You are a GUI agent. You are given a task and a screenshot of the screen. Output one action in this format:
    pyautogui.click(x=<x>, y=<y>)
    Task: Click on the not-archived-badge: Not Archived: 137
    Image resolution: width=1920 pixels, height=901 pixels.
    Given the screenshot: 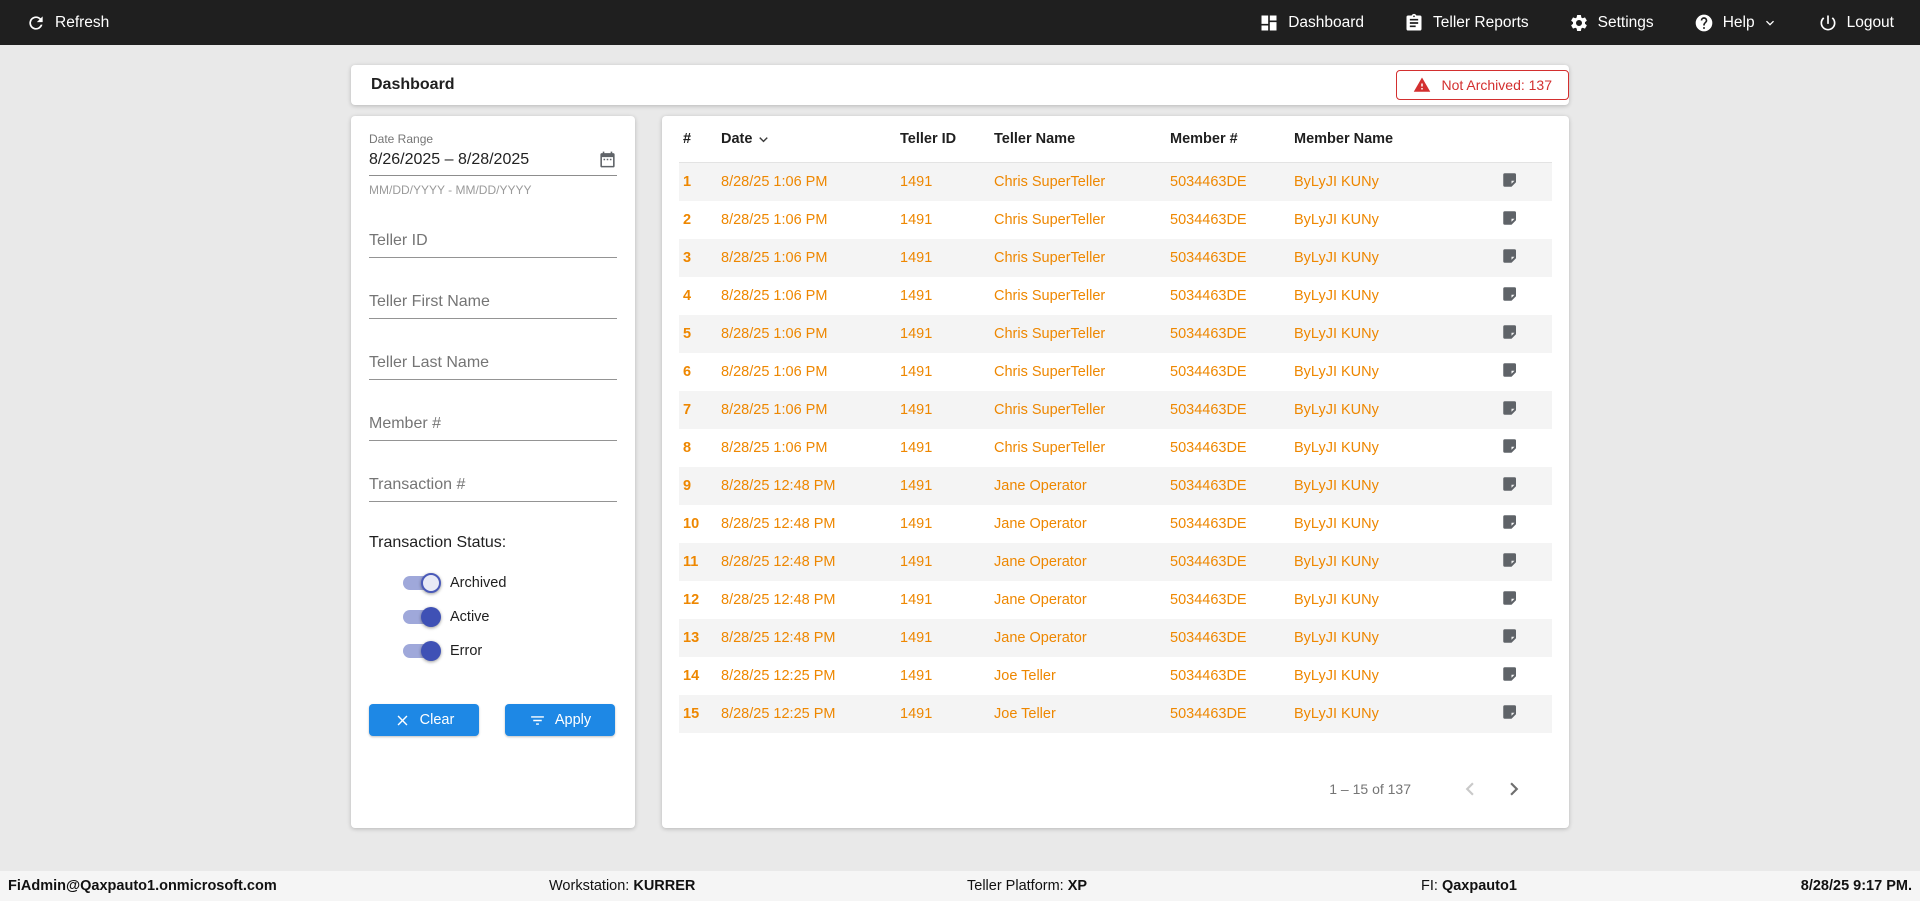 What is the action you would take?
    pyautogui.click(x=1482, y=85)
    